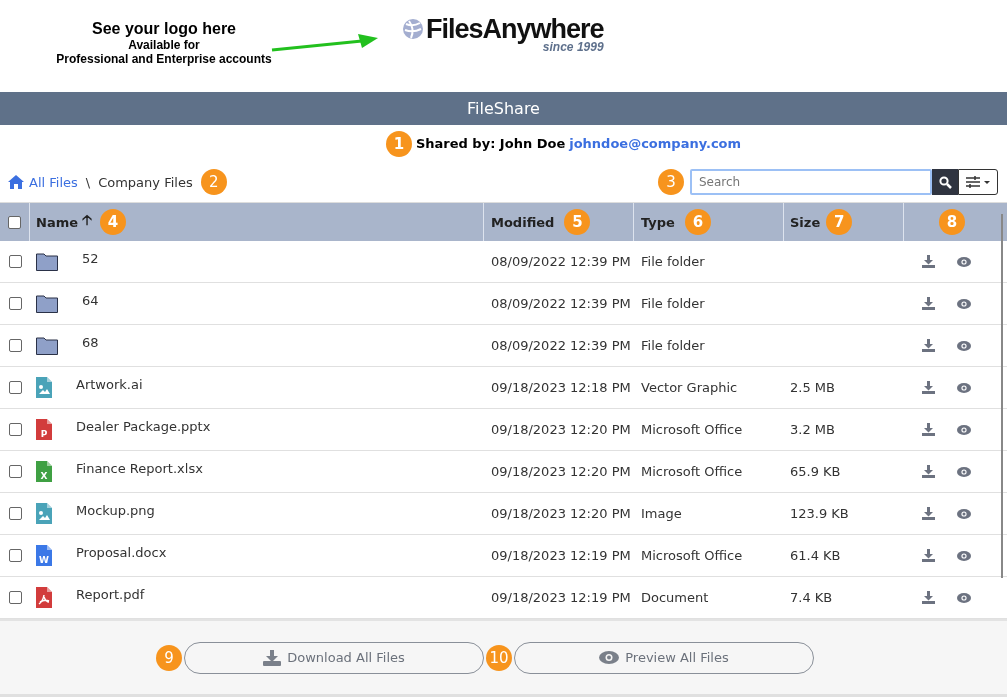  I want to click on globe-icon, so click(413, 29).